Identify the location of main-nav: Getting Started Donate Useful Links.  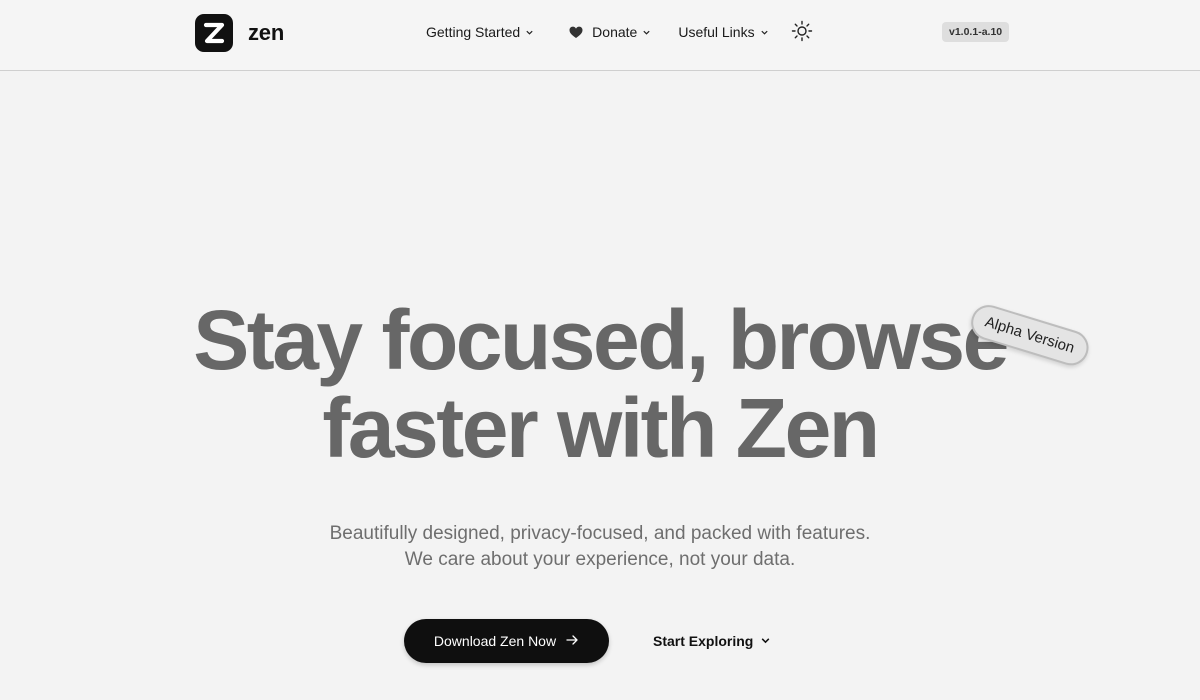
(597, 32).